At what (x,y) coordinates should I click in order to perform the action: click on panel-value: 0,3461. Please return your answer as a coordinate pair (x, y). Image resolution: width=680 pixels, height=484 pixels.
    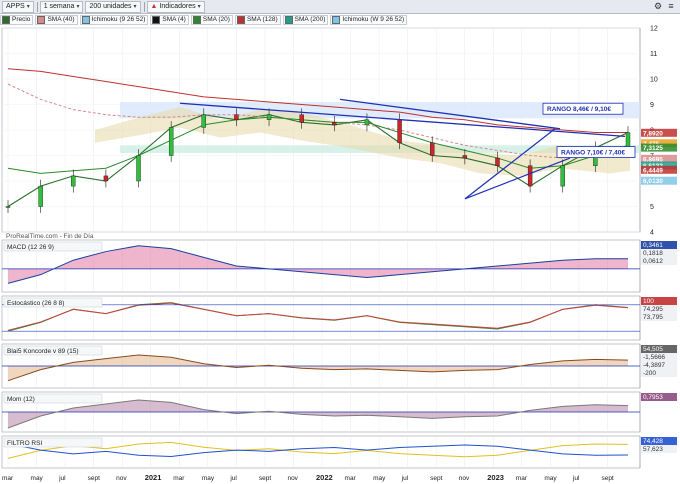
    Looking at the image, I should click on (653, 245).